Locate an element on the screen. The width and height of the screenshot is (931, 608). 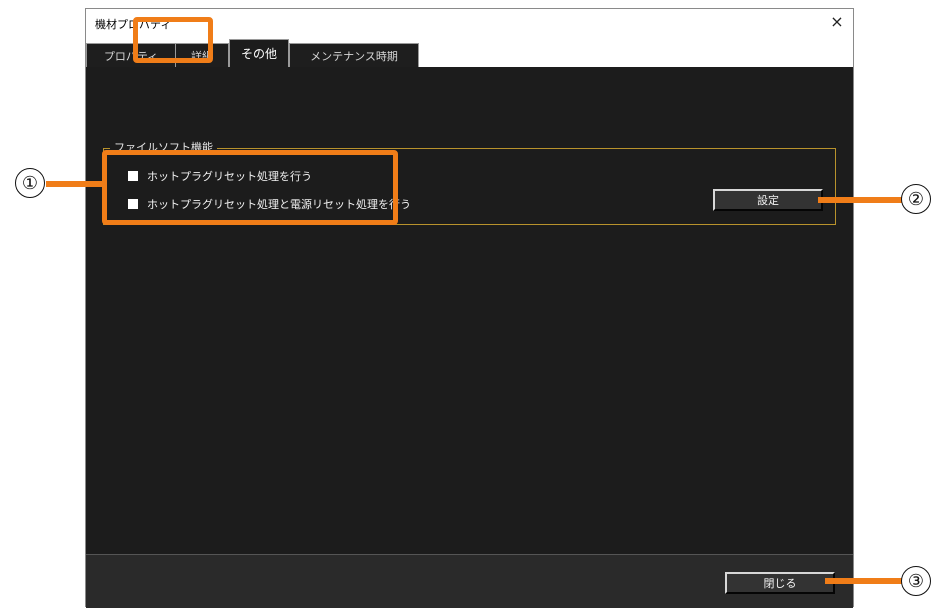
tab-highlight-box is located at coordinates (173, 40).